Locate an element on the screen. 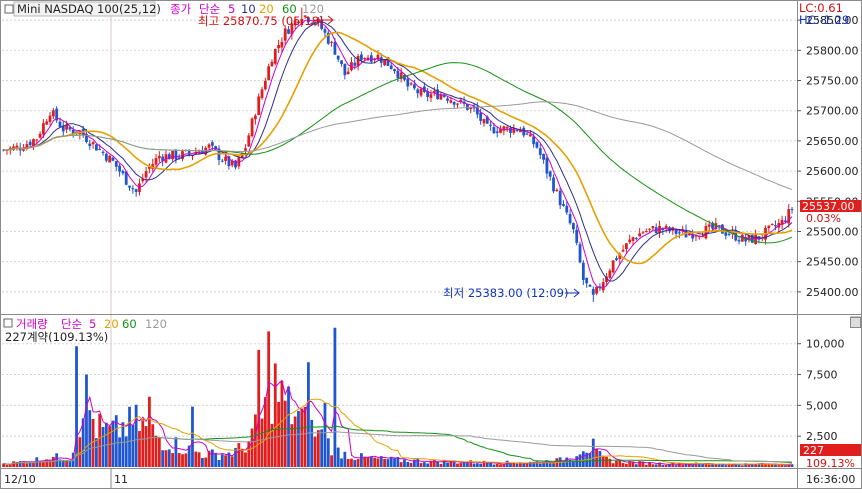  hc-label: HC:-1.29 is located at coordinates (824, 20).